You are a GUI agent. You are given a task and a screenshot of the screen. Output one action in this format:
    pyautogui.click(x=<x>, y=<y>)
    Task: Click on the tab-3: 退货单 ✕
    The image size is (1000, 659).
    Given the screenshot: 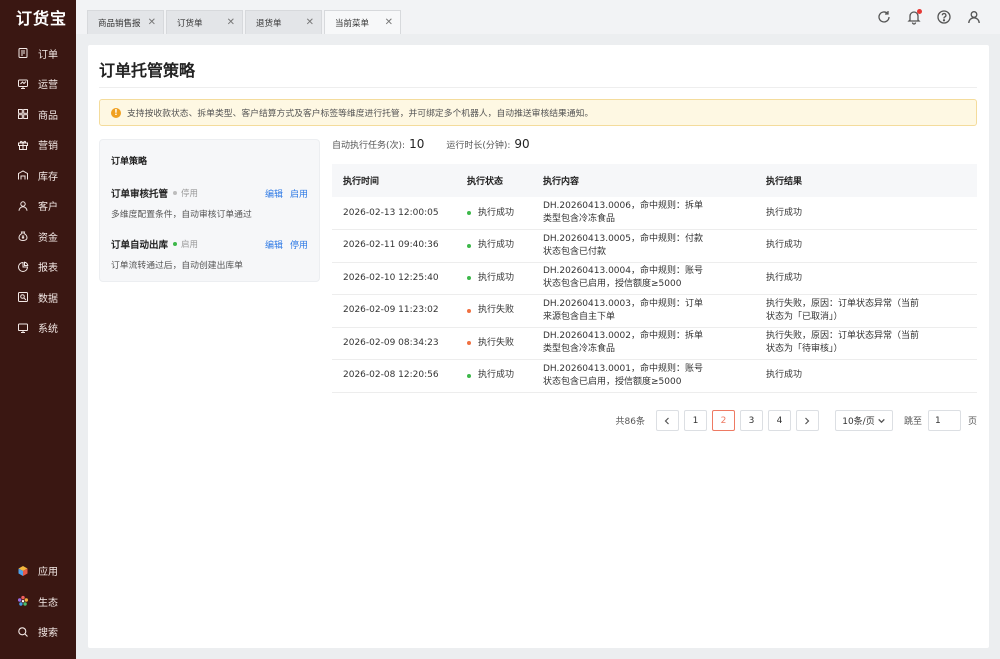 What is the action you would take?
    pyautogui.click(x=283, y=22)
    